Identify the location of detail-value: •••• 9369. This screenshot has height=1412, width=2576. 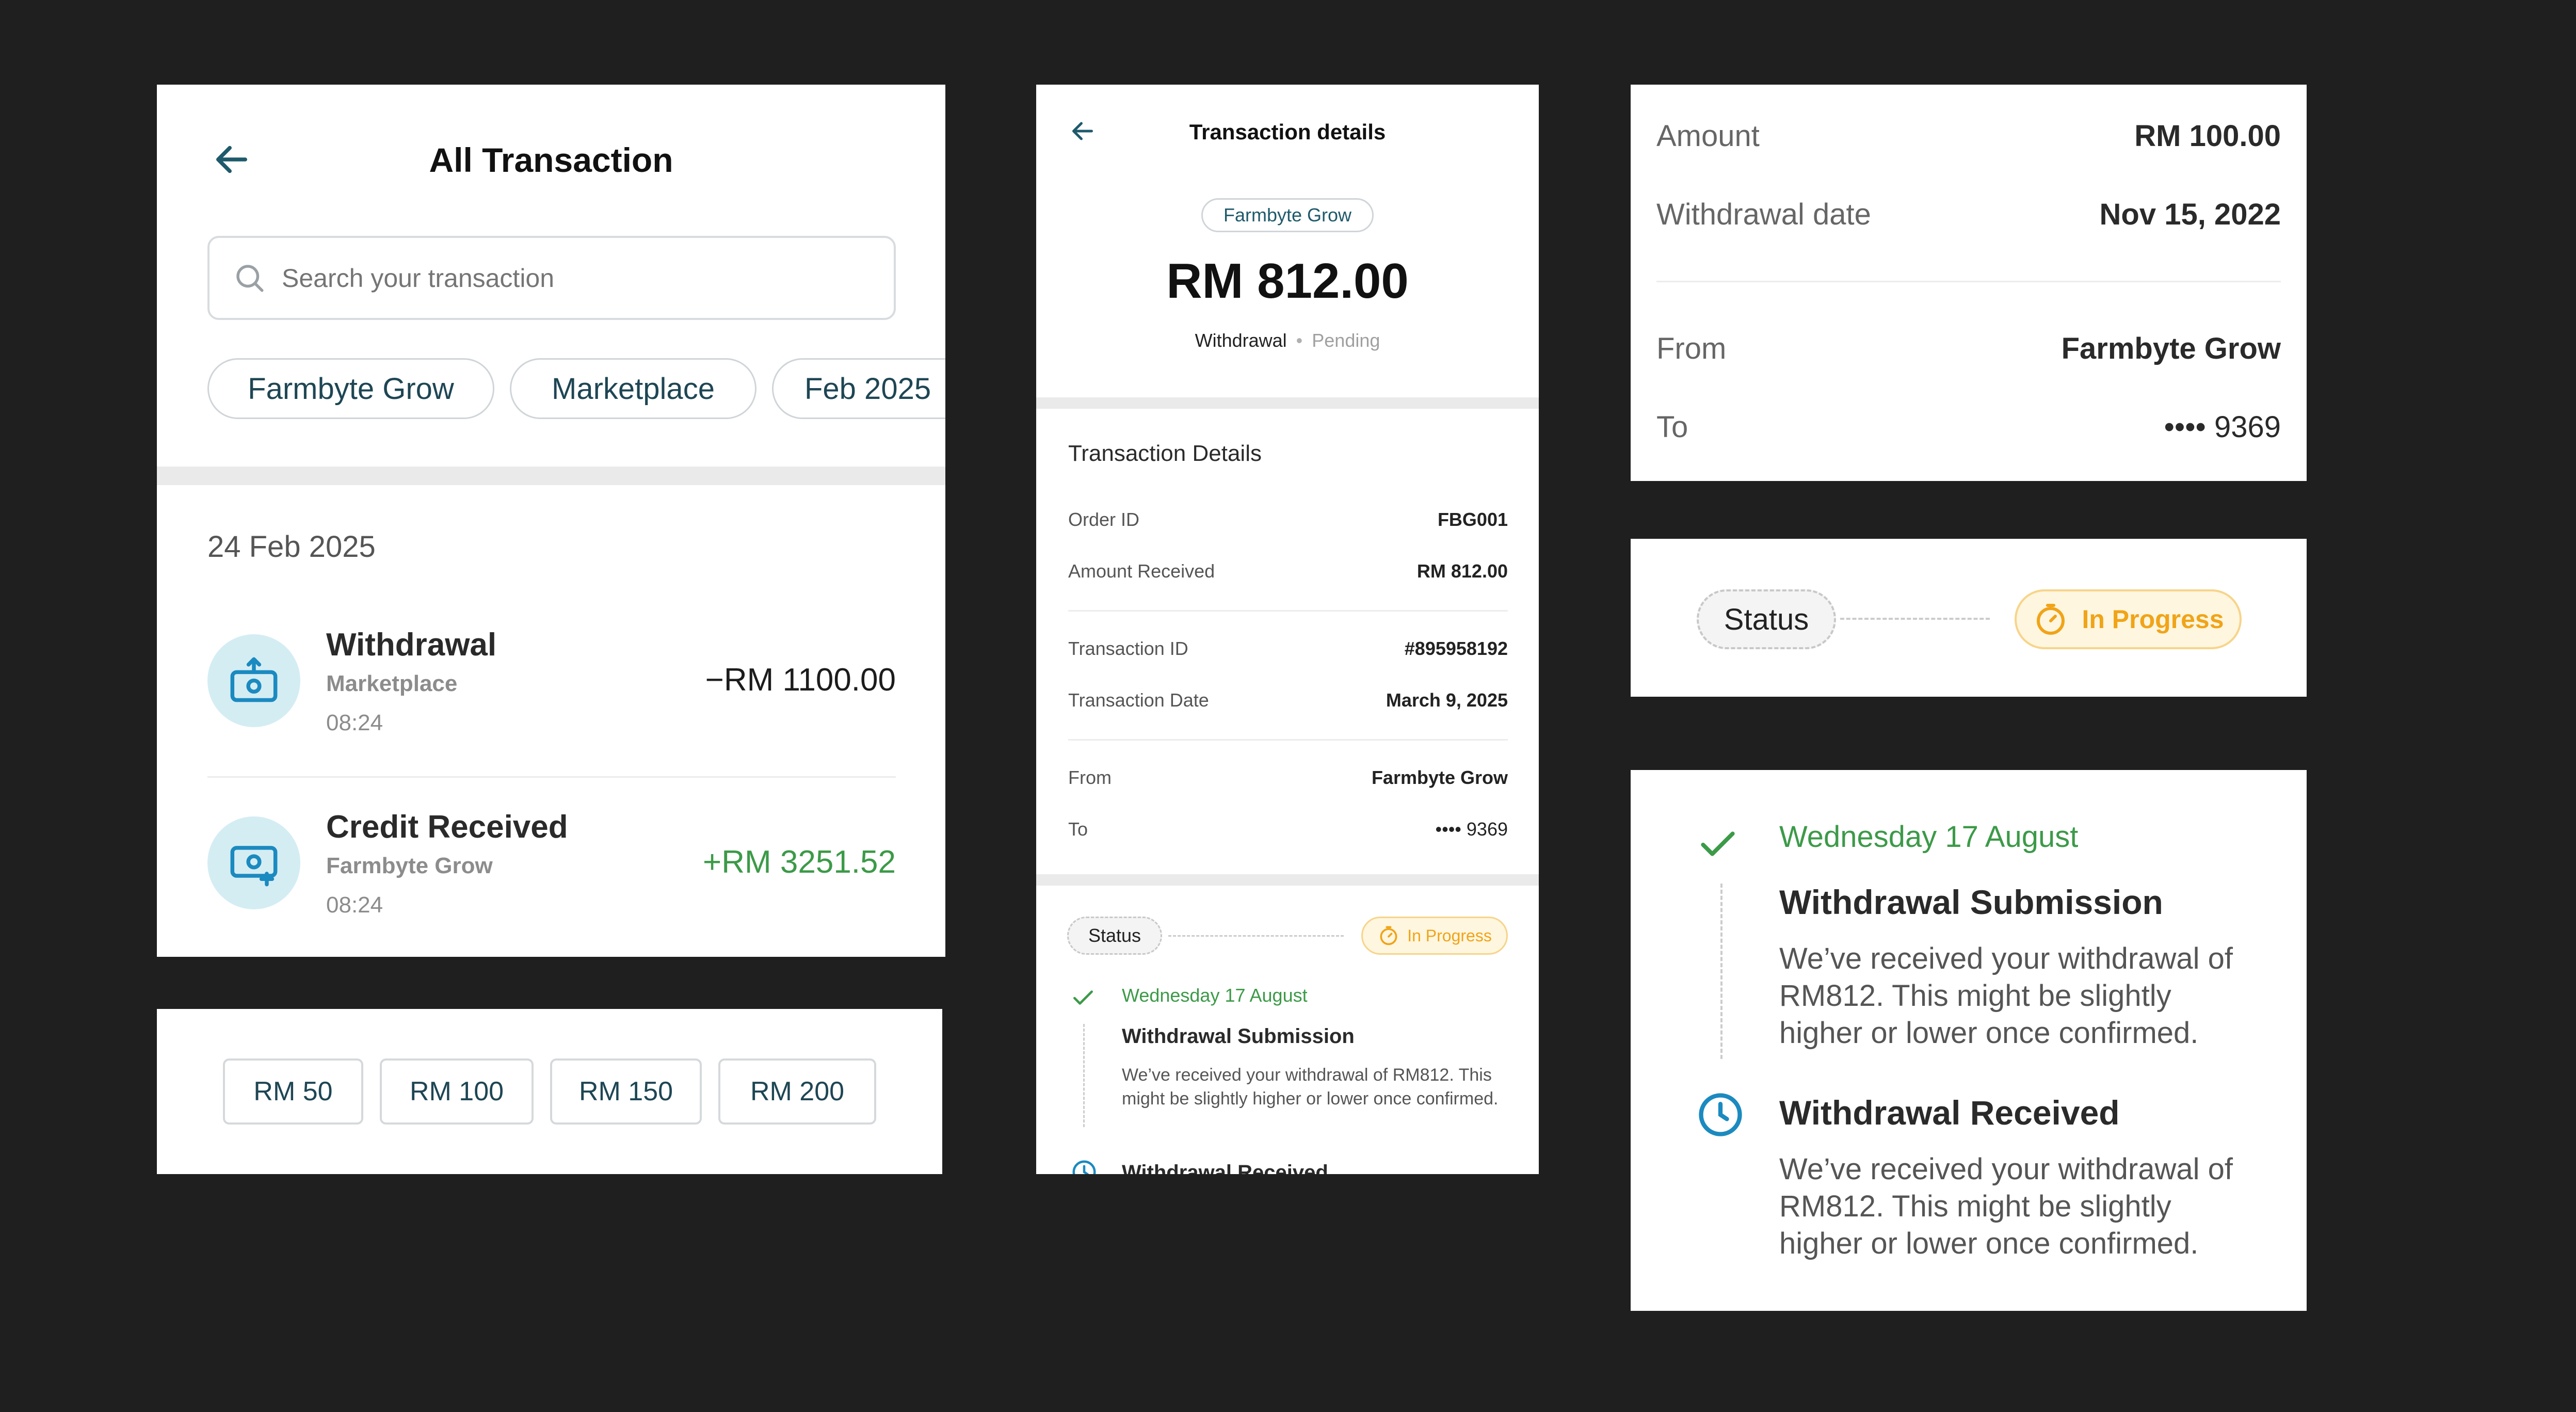
(1472, 830).